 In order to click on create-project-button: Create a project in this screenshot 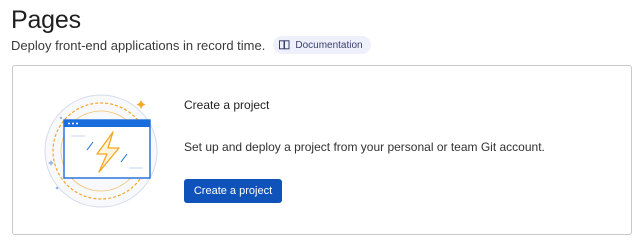, I will do `click(233, 191)`.